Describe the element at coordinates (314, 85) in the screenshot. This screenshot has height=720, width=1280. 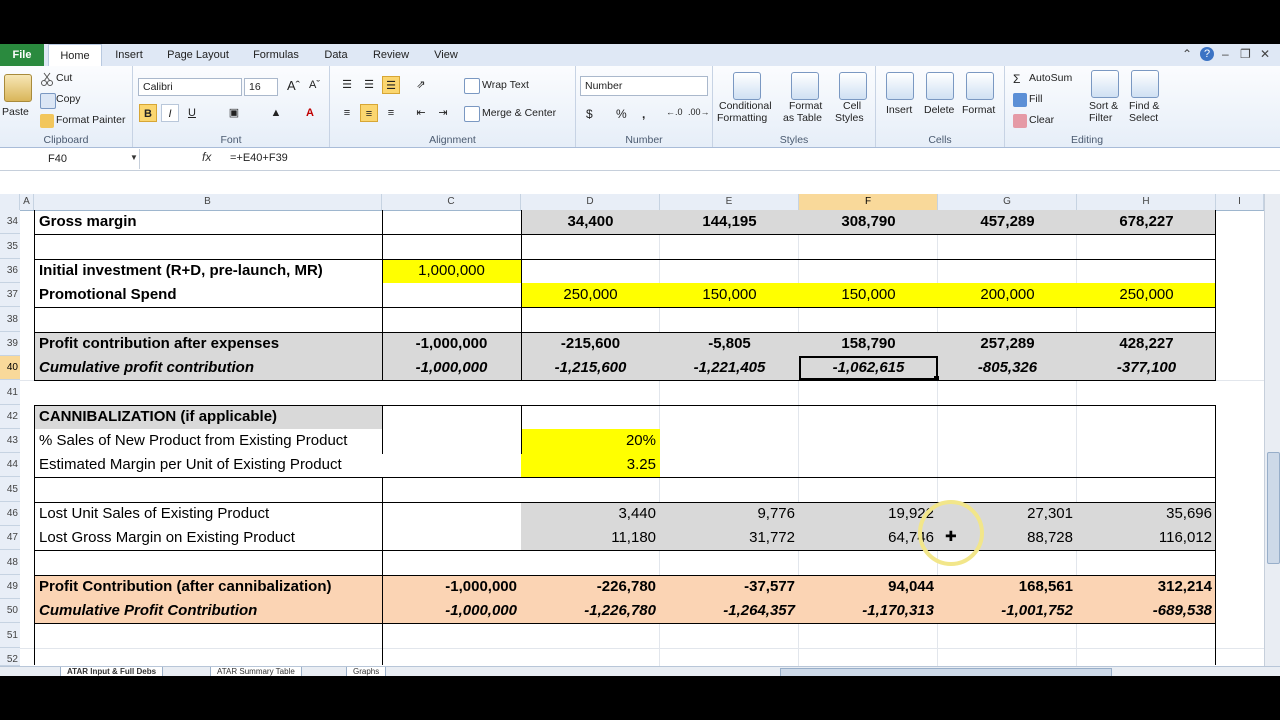
I see `shrink-font-icon: Aˇ` at that location.